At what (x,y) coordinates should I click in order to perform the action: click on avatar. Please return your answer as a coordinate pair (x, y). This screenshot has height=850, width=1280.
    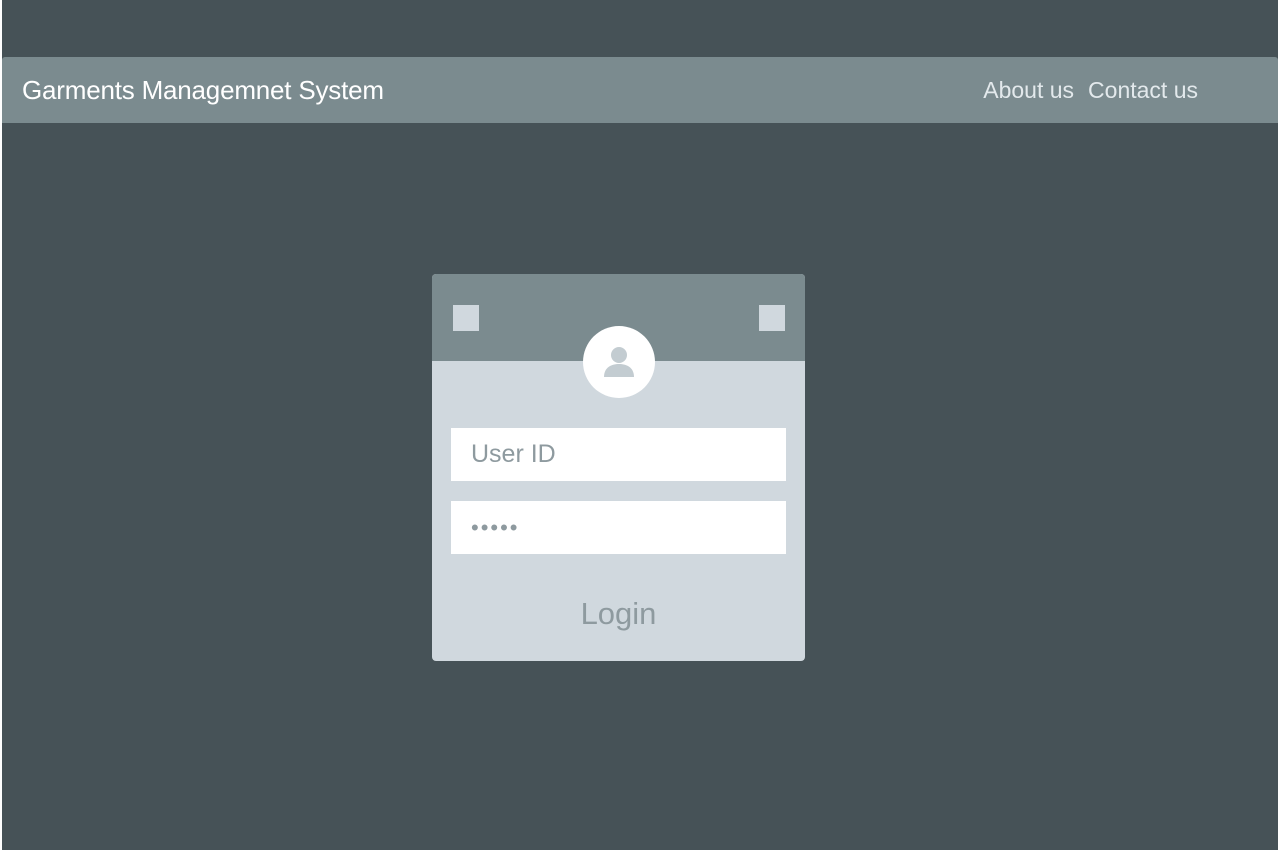
    Looking at the image, I should click on (619, 362).